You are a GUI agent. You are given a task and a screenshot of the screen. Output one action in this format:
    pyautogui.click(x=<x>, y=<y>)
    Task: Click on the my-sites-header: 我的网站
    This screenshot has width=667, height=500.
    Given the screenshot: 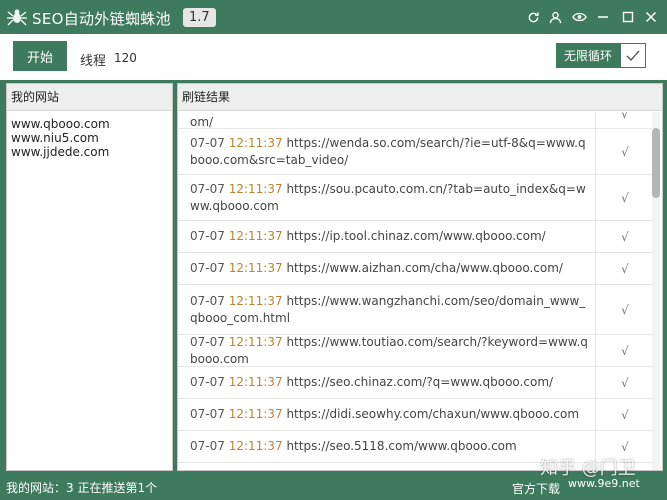 What is the action you would take?
    pyautogui.click(x=89, y=97)
    